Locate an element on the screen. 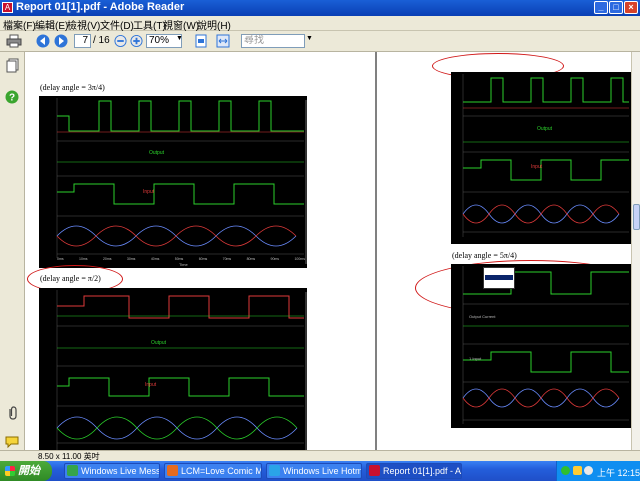 This screenshot has width=640, height=481. chevron-down-icon: ▼ is located at coordinates (179, 38).